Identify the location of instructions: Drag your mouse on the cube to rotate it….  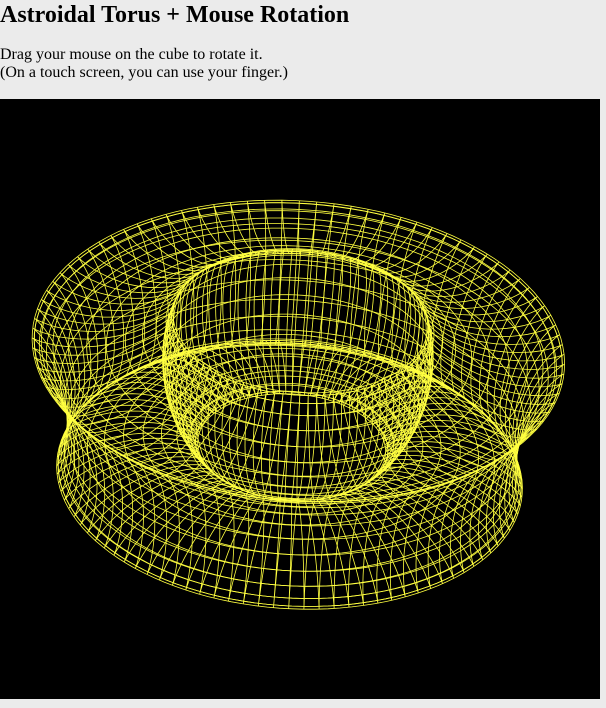
(144, 64).